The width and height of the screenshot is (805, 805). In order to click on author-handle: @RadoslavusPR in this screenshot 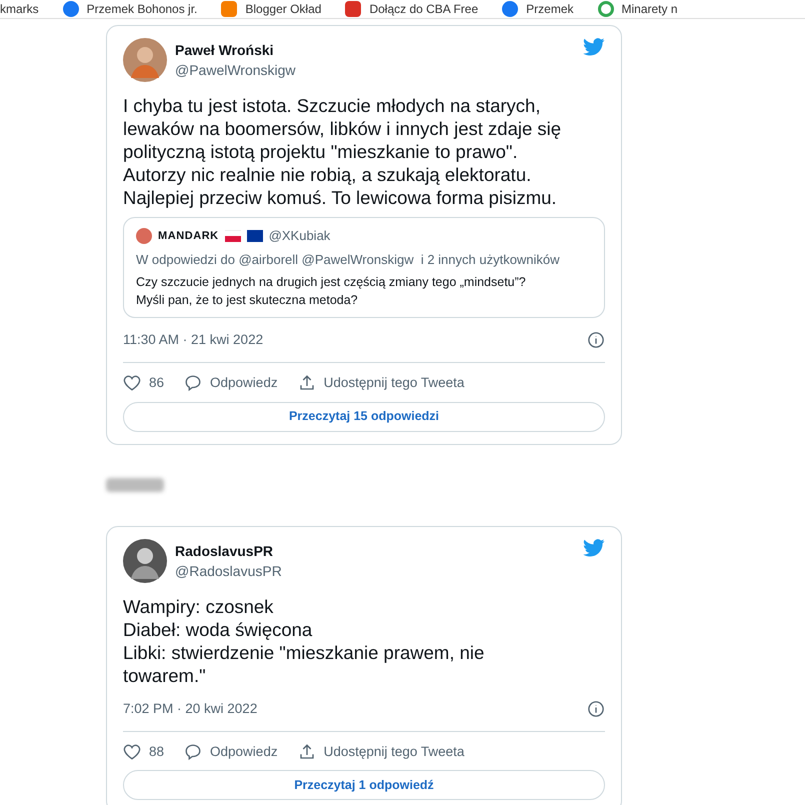, I will do `click(375, 570)`.